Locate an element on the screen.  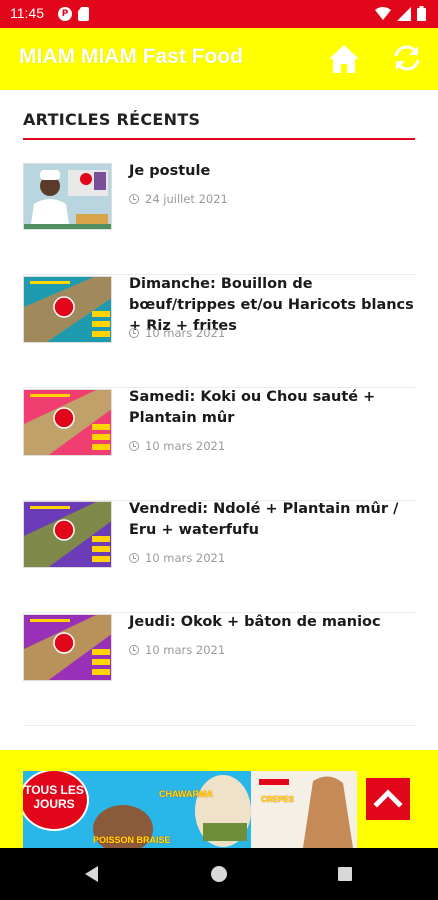
recents-icon is located at coordinates (345, 874).